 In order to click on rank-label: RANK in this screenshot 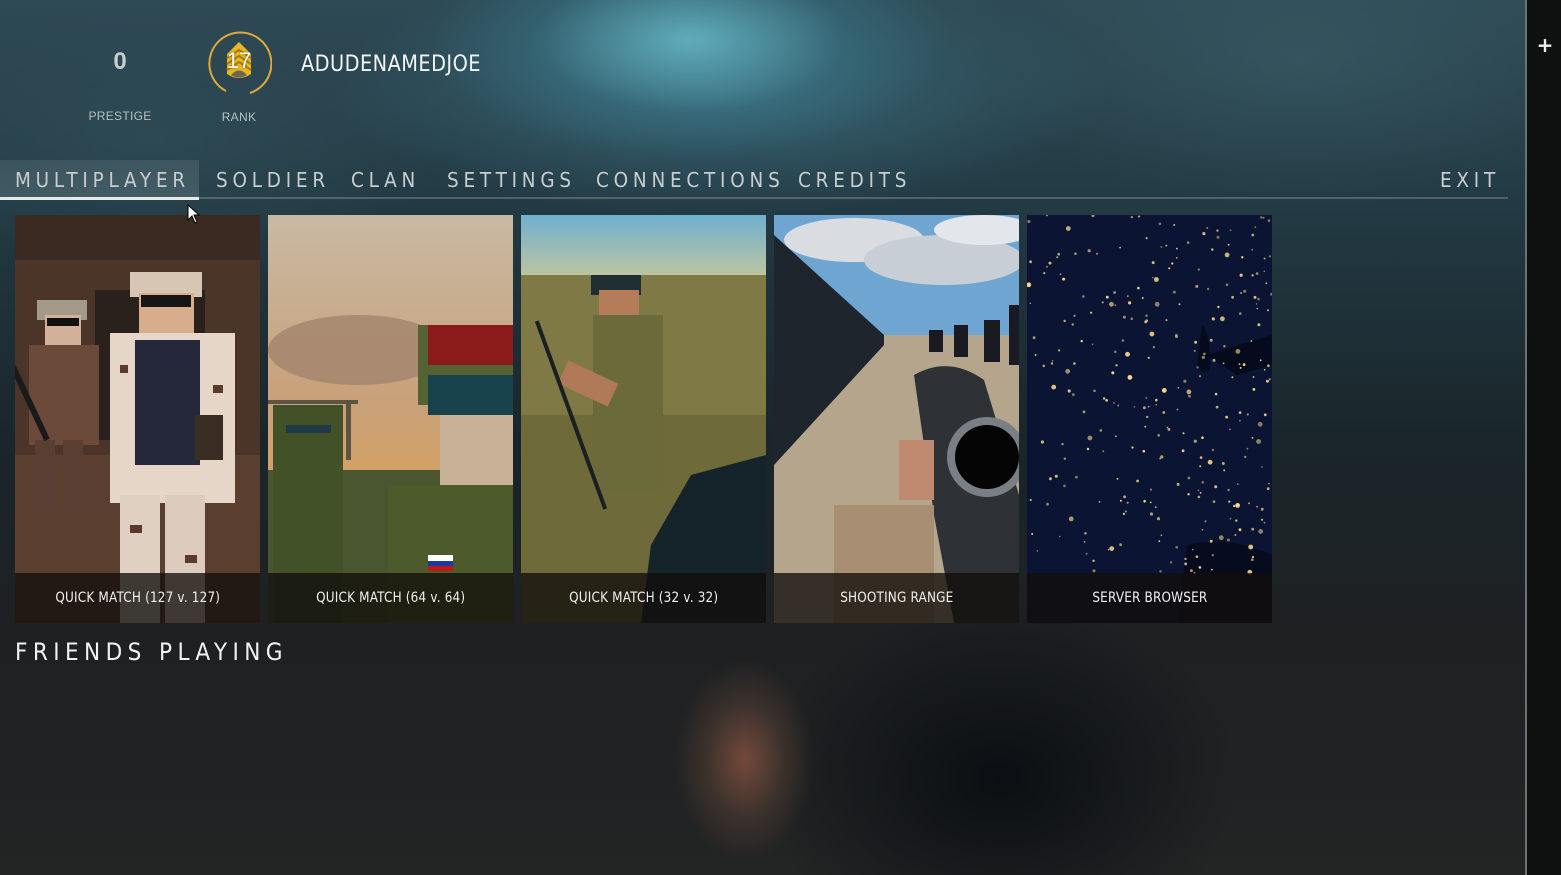, I will do `click(239, 117)`.